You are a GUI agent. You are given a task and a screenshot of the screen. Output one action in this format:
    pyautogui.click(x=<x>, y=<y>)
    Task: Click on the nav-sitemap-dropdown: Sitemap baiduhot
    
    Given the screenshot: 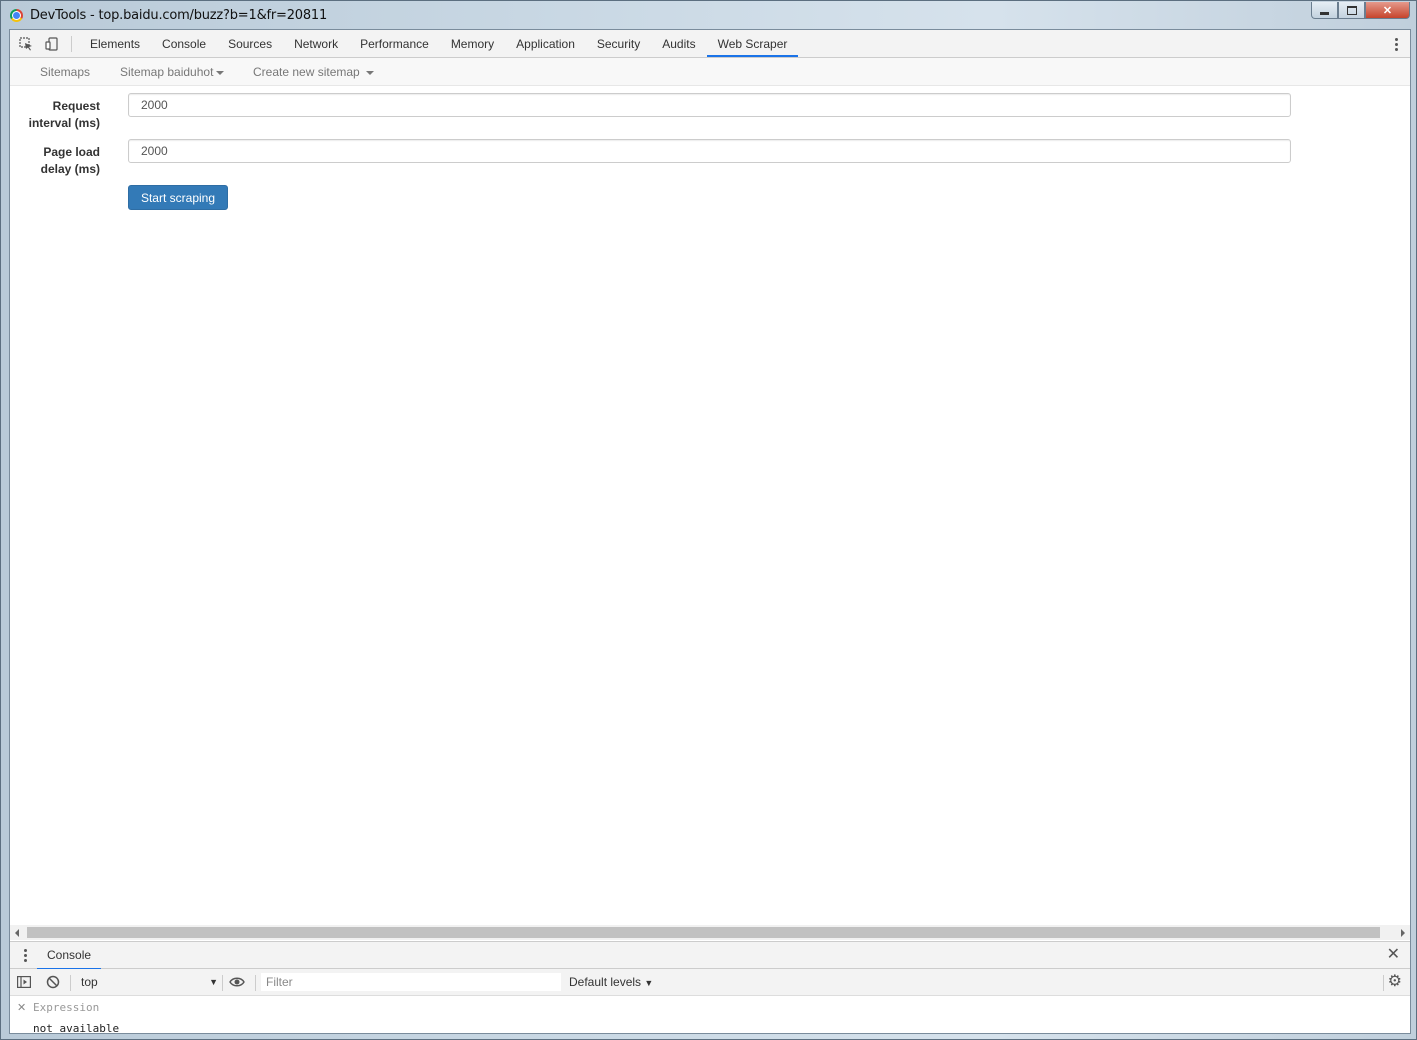 What is the action you would take?
    pyautogui.click(x=172, y=71)
    